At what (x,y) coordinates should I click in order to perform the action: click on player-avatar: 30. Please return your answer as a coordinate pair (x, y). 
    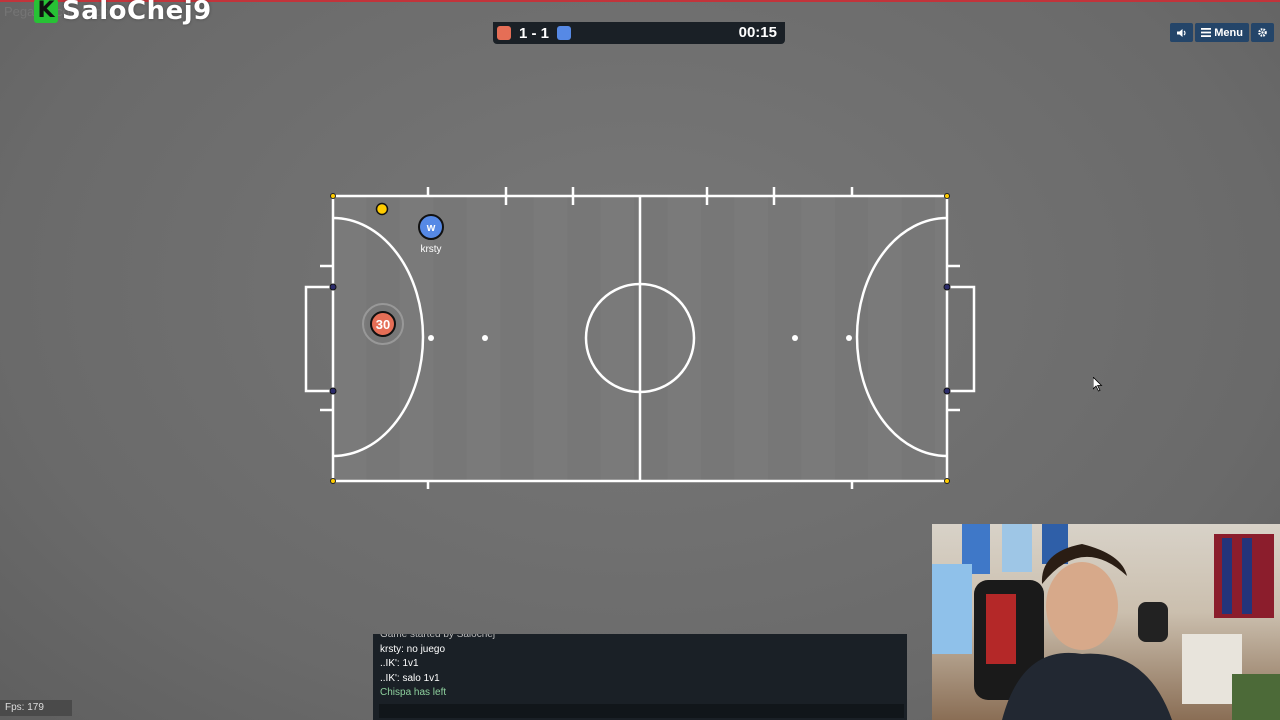
    Looking at the image, I should click on (383, 324).